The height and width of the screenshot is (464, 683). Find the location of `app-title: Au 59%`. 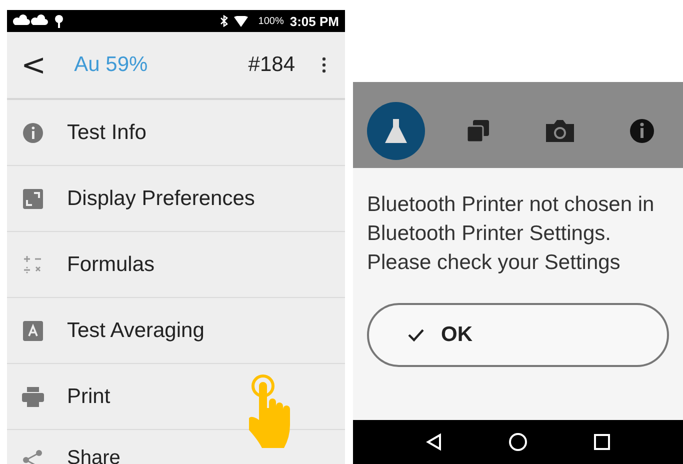

app-title: Au 59% is located at coordinates (111, 65).